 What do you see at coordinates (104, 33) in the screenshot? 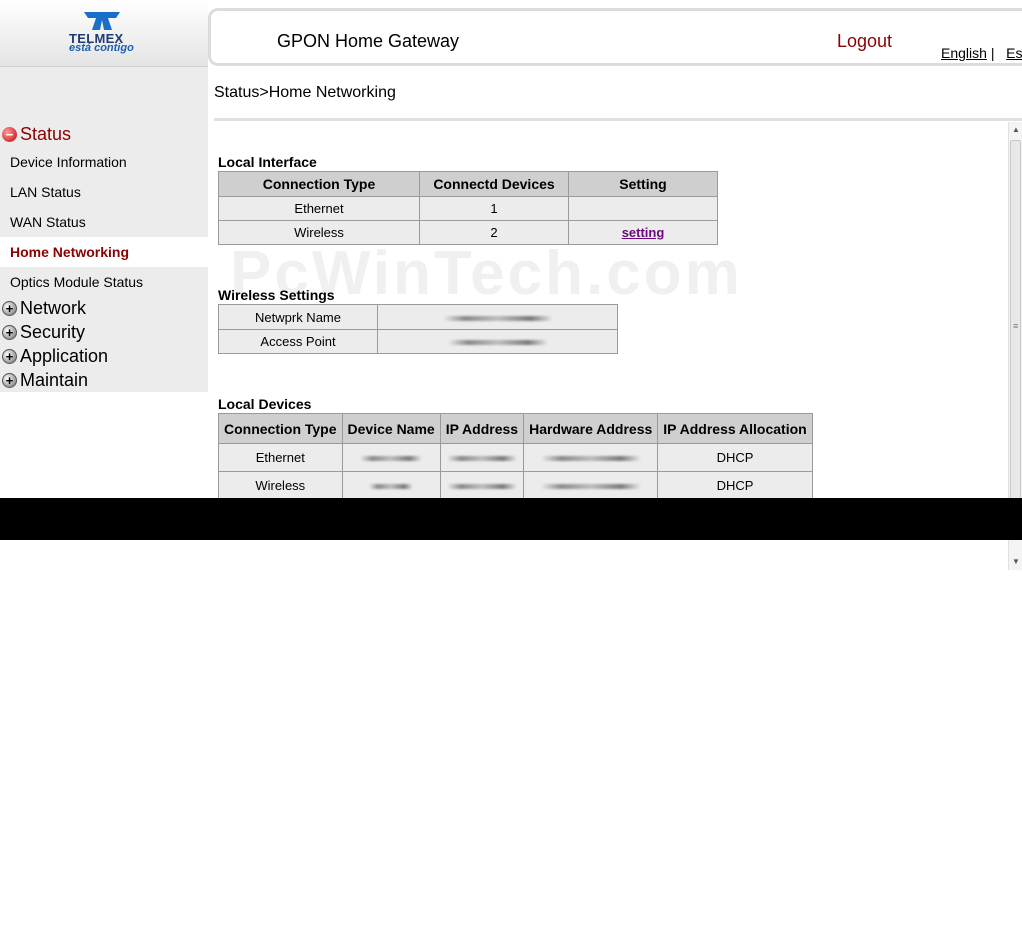
I see `telmex-logo: TELMEX está contigo` at bounding box center [104, 33].